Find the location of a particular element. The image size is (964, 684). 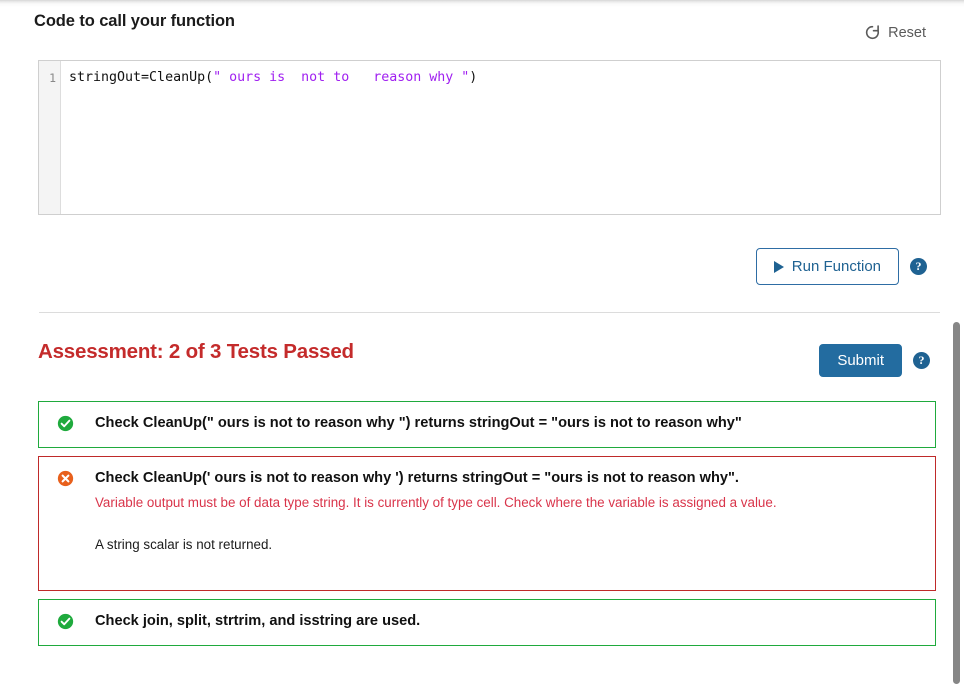

code-token-call: stringOut=CleanUp( is located at coordinates (141, 77).